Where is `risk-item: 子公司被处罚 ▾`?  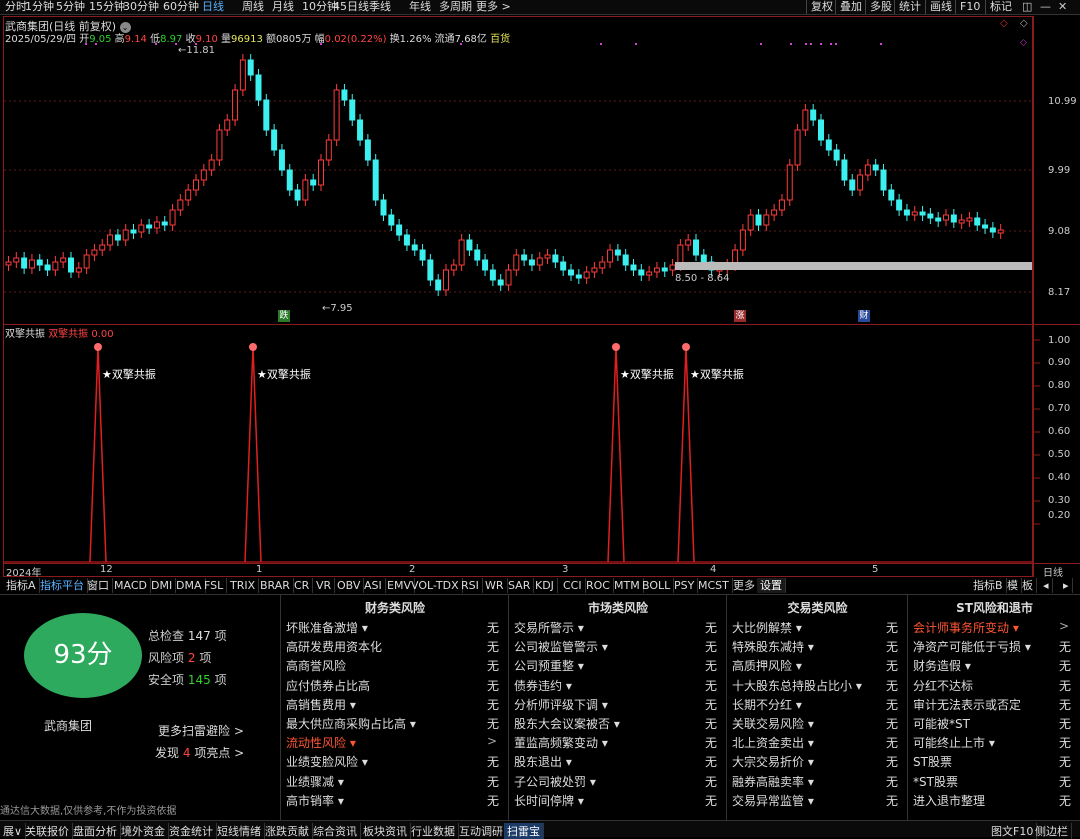 risk-item: 子公司被处罚 ▾ is located at coordinates (555, 781).